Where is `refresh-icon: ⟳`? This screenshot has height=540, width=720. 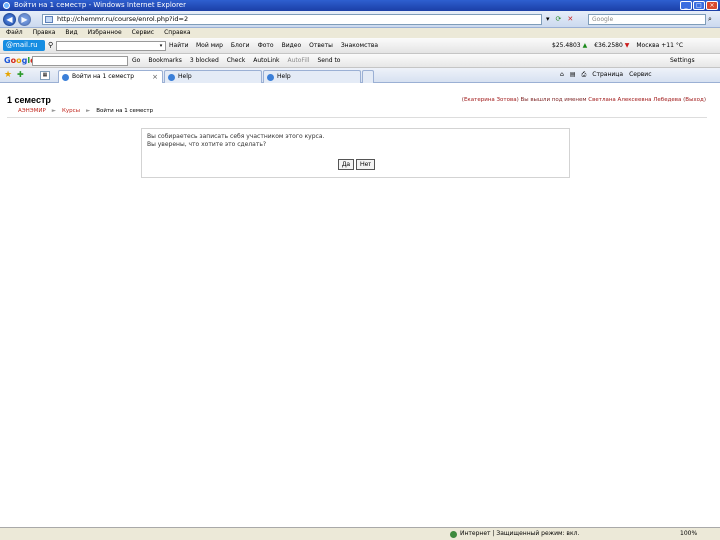 refresh-icon: ⟳ is located at coordinates (559, 19).